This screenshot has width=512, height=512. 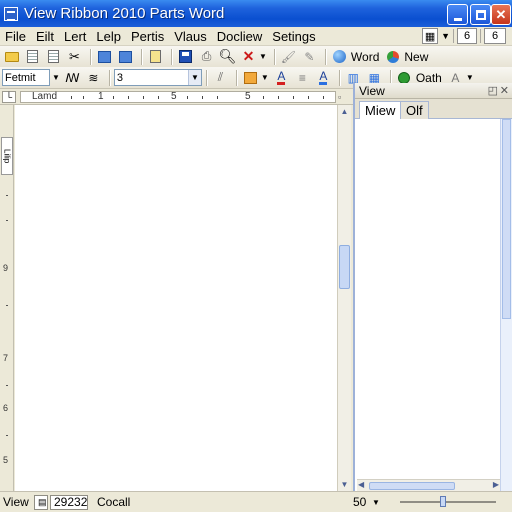 I want to click on brush-icon: ꟿ, so click(x=72, y=77).